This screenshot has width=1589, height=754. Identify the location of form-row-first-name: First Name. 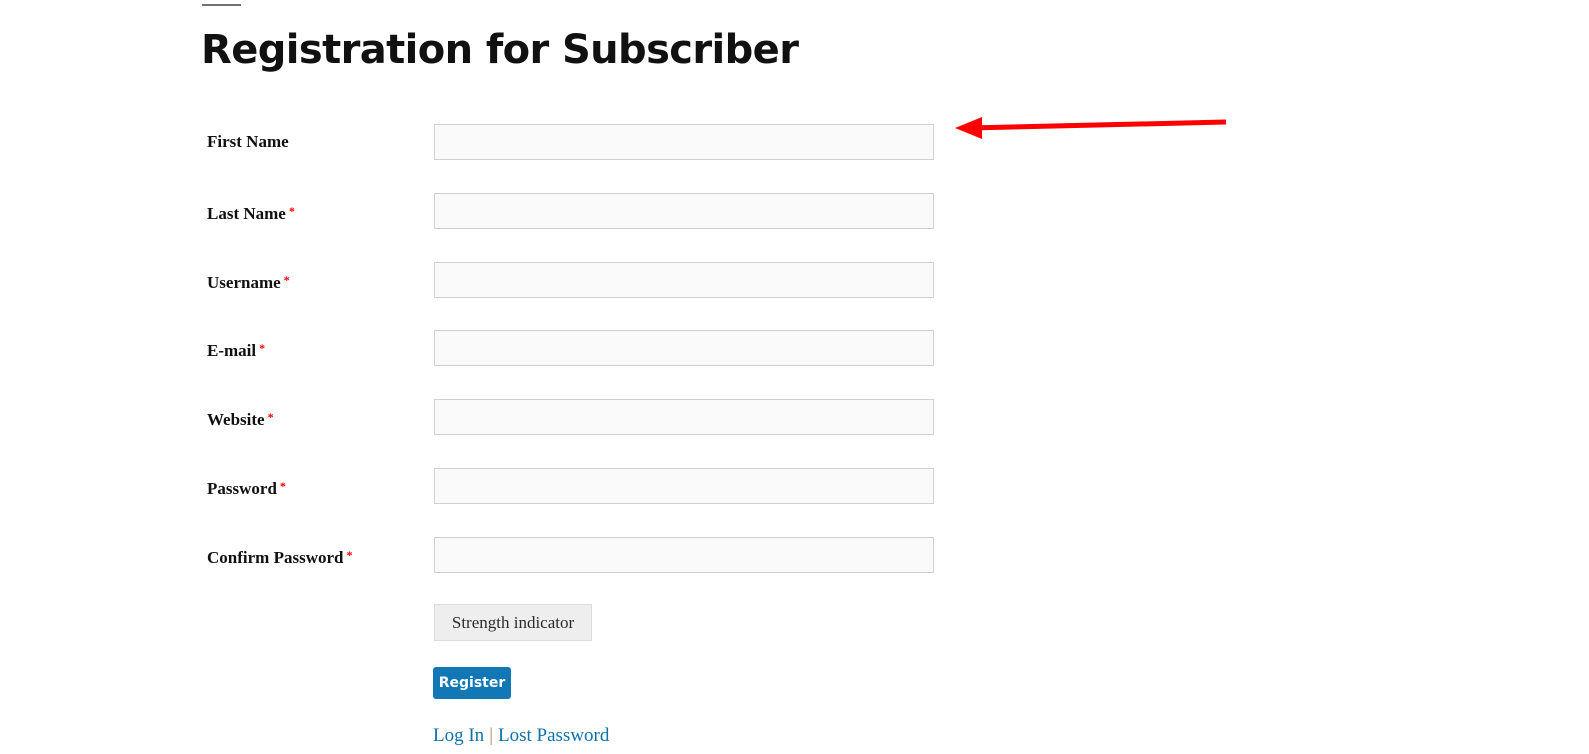
(500, 142).